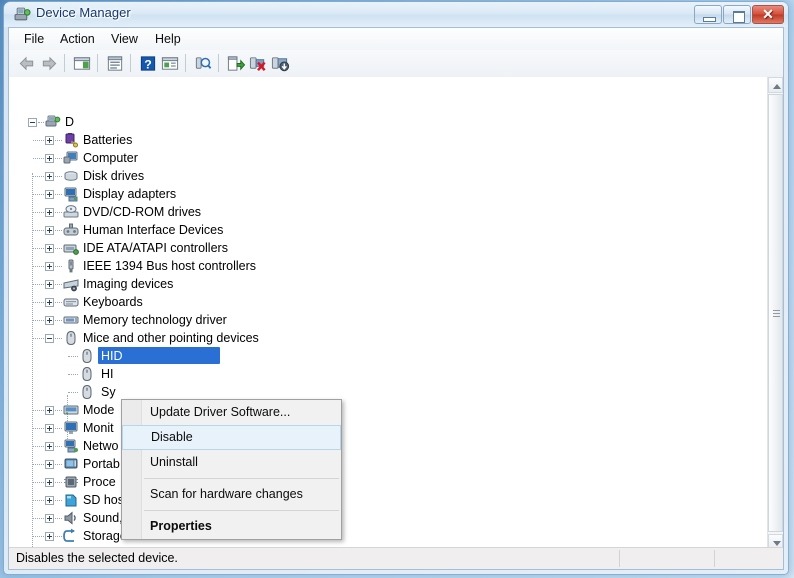  I want to click on status-bar: Disables the selected device., so click(396, 558).